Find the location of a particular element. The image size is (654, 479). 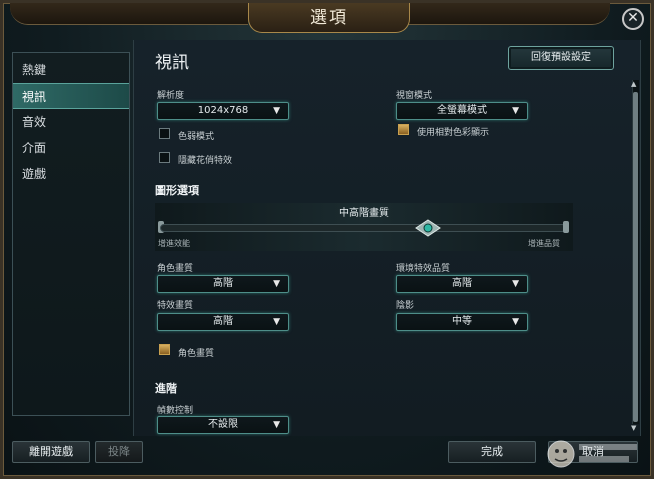

scrollbar-thumb is located at coordinates (635, 257).